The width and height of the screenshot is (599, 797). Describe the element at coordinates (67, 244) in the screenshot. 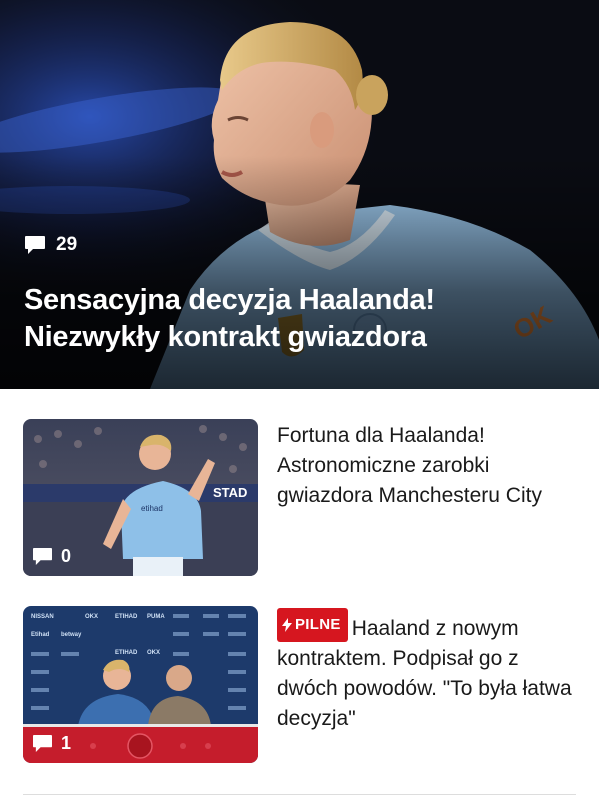

I see `hero-comment-count-value: 29` at that location.